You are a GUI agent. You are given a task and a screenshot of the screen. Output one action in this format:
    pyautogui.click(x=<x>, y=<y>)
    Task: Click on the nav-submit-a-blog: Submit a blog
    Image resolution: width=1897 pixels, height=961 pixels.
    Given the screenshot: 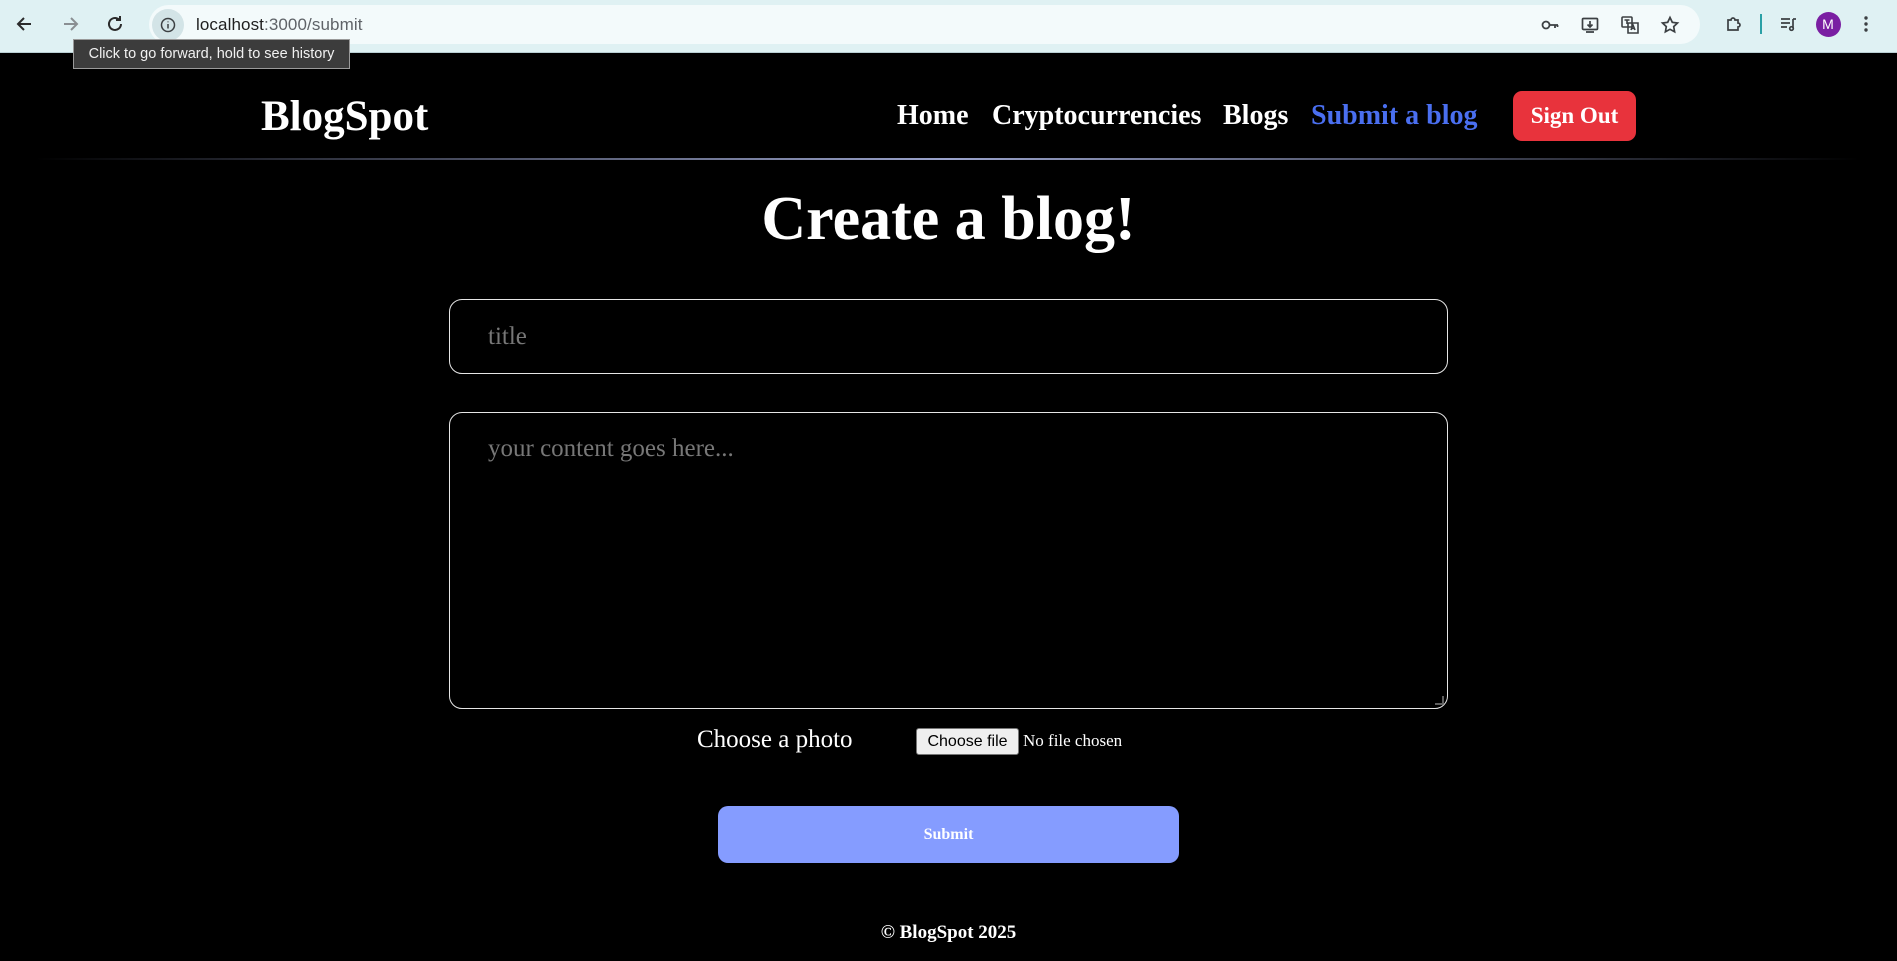 What is the action you would take?
    pyautogui.click(x=1394, y=116)
    